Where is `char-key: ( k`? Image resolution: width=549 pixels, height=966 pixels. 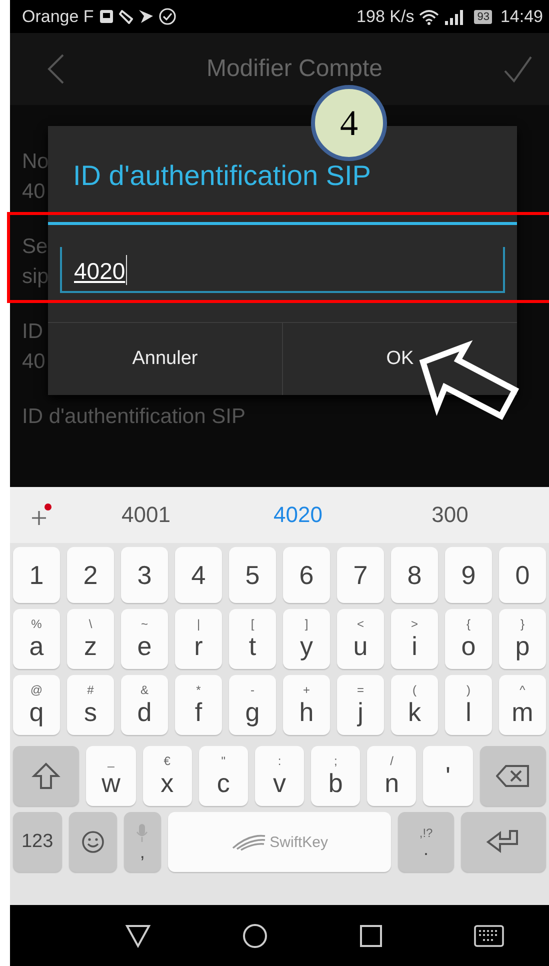 char-key: ( k is located at coordinates (414, 705).